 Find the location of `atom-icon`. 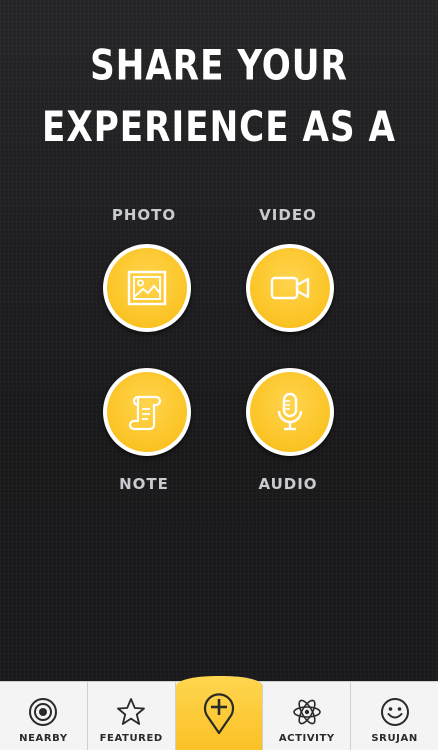

atom-icon is located at coordinates (306, 712).